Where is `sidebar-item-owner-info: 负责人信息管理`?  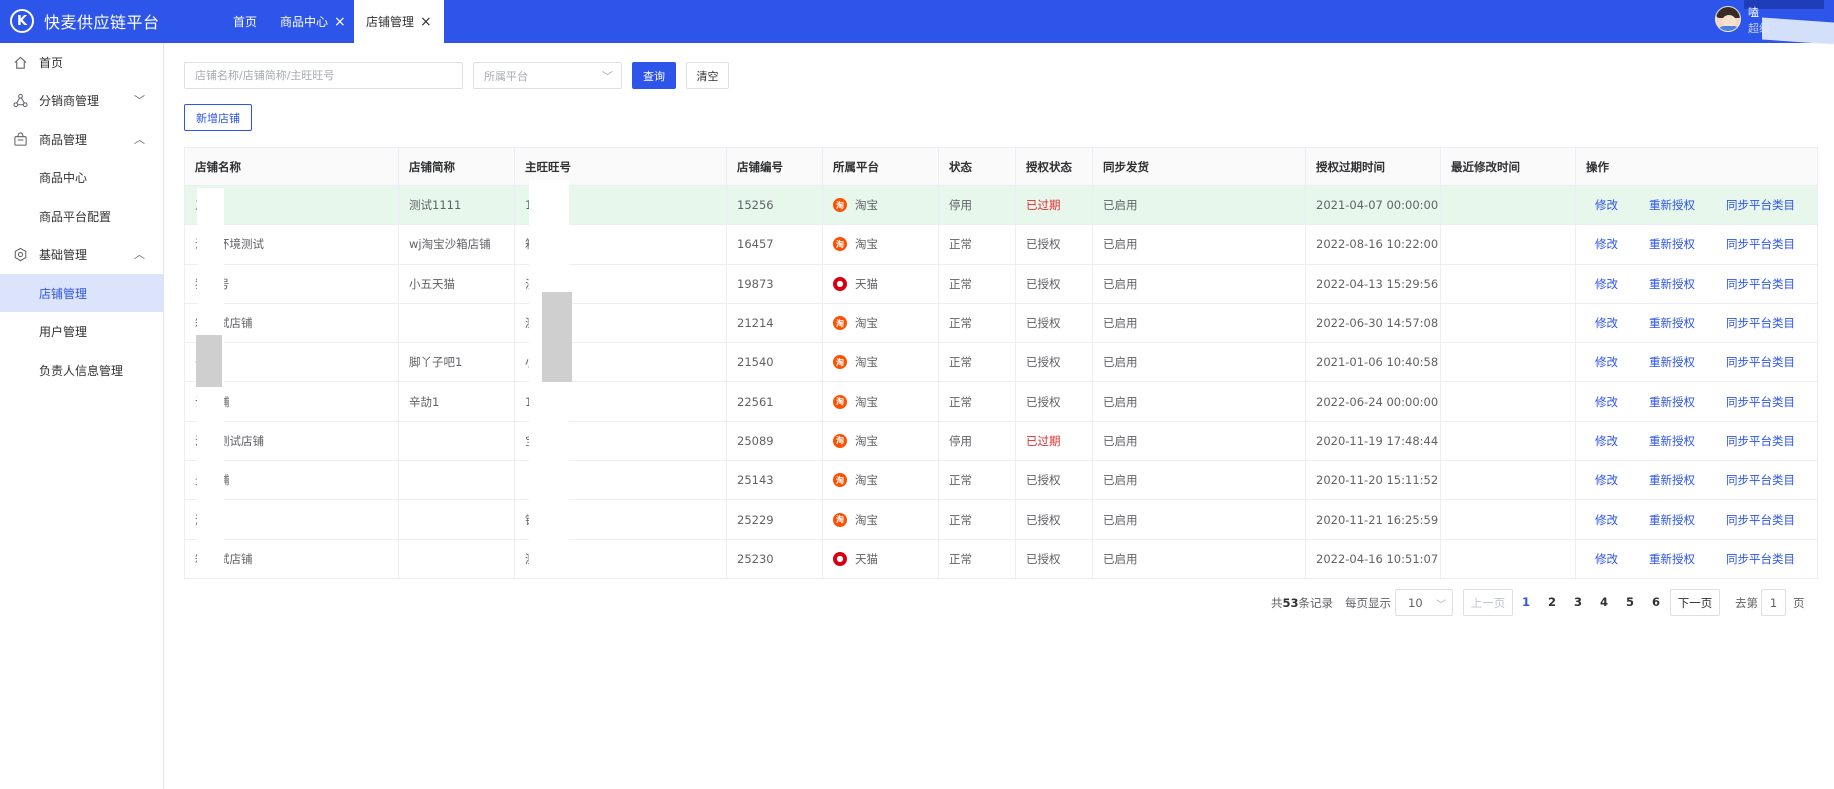 sidebar-item-owner-info: 负责人信息管理 is located at coordinates (82, 370).